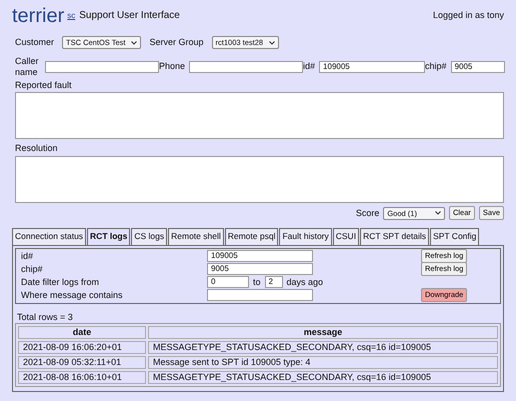 The width and height of the screenshot is (516, 401). What do you see at coordinates (305, 236) in the screenshot?
I see `tab: Fault history` at bounding box center [305, 236].